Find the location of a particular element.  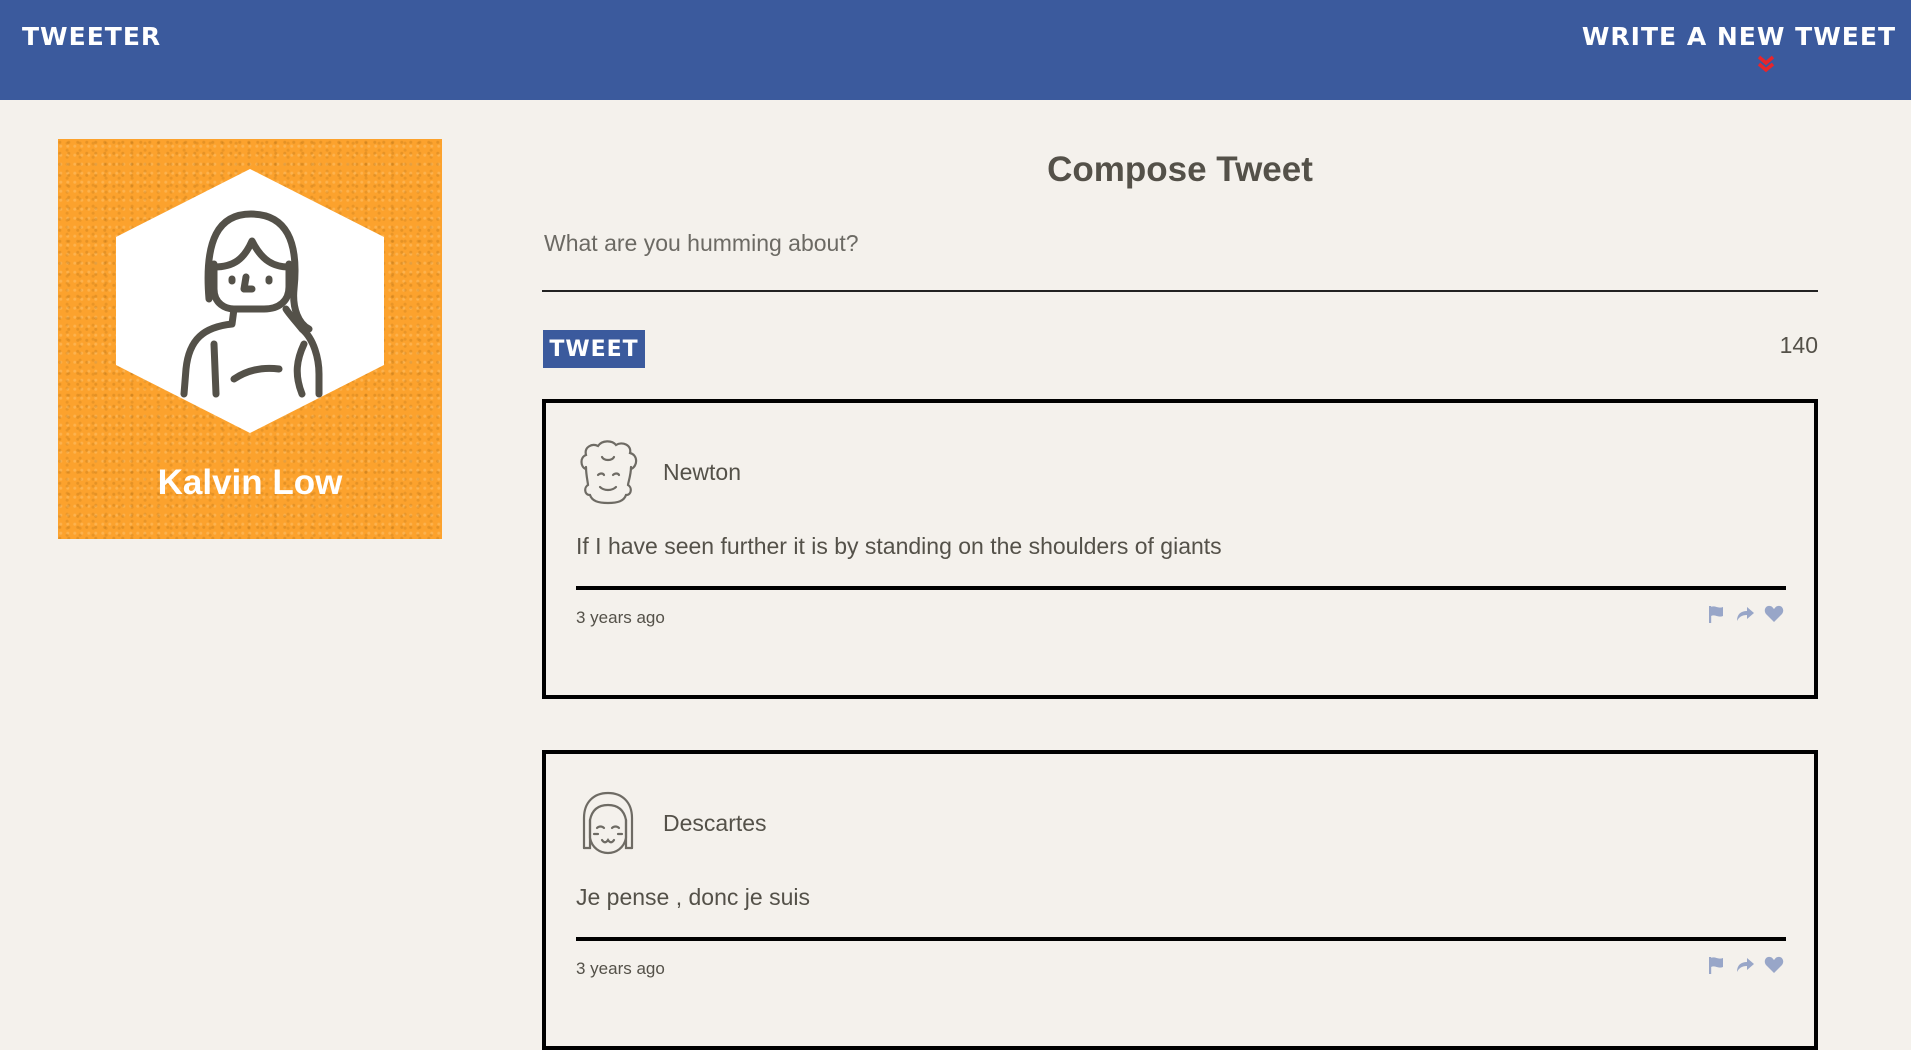

brand-logo: TWEETER is located at coordinates (91, 36).